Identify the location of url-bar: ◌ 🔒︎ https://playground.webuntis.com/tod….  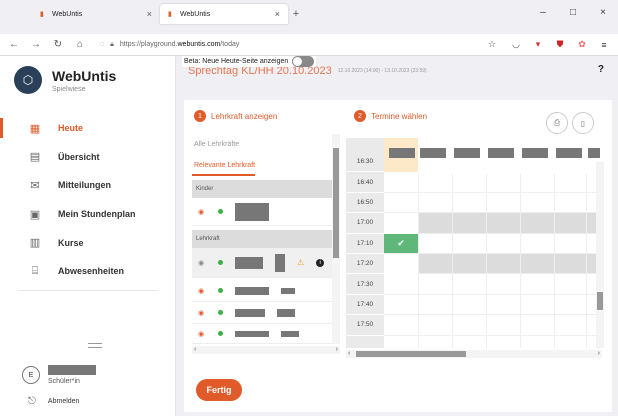
(298, 45).